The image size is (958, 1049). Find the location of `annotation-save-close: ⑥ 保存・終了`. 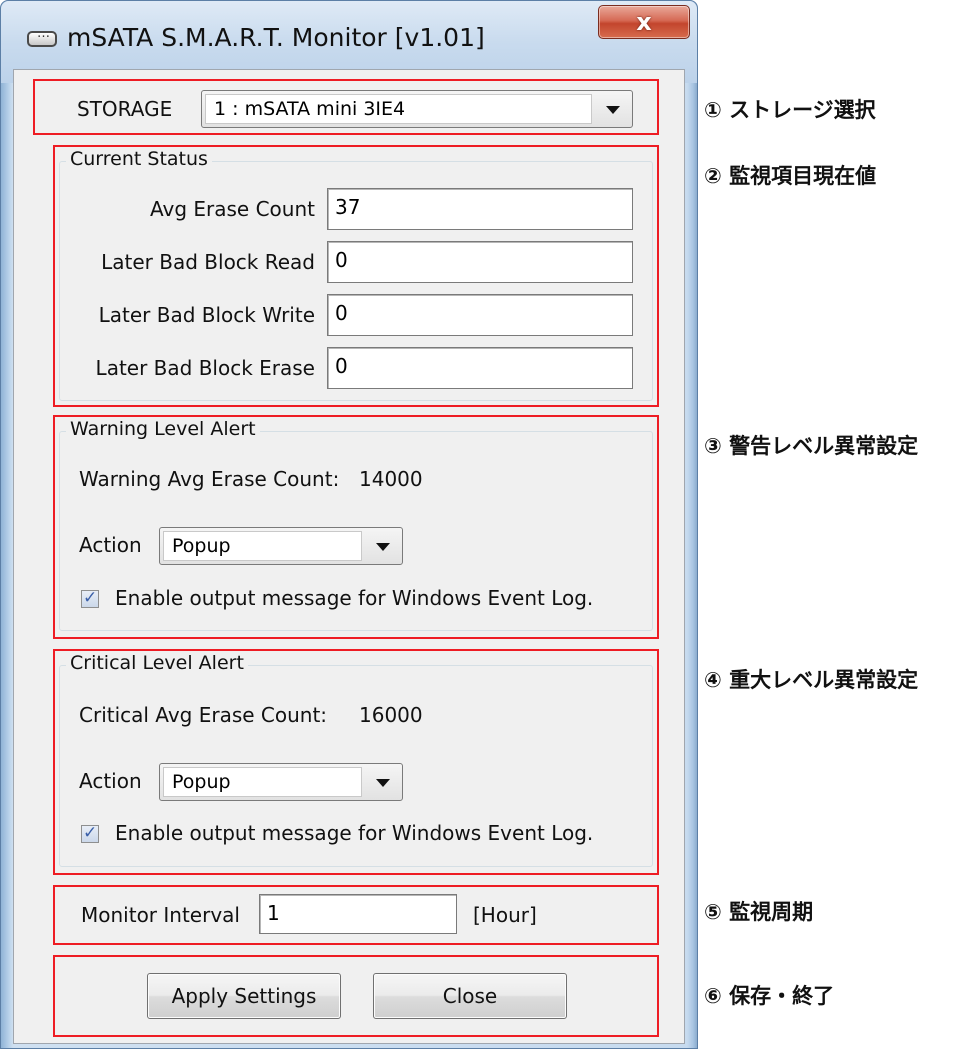

annotation-save-close: ⑥ 保存・終了 is located at coordinates (769, 996).